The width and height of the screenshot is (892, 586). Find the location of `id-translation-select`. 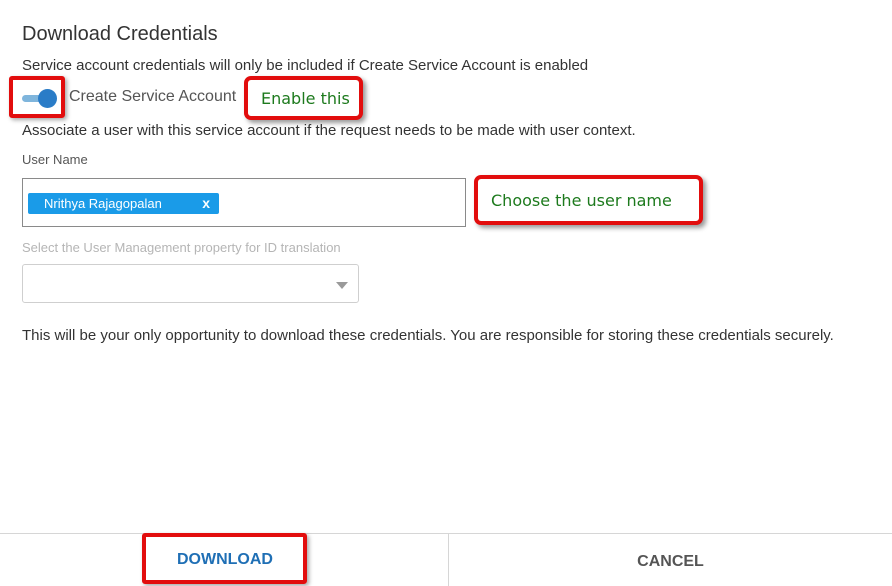

id-translation-select is located at coordinates (190, 283).